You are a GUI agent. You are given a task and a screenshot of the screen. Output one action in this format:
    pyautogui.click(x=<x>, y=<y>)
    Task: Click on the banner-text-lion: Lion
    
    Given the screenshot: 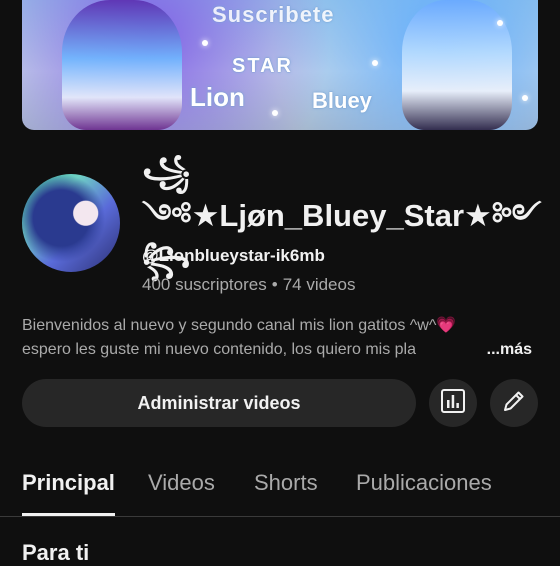 What is the action you would take?
    pyautogui.click(x=217, y=97)
    